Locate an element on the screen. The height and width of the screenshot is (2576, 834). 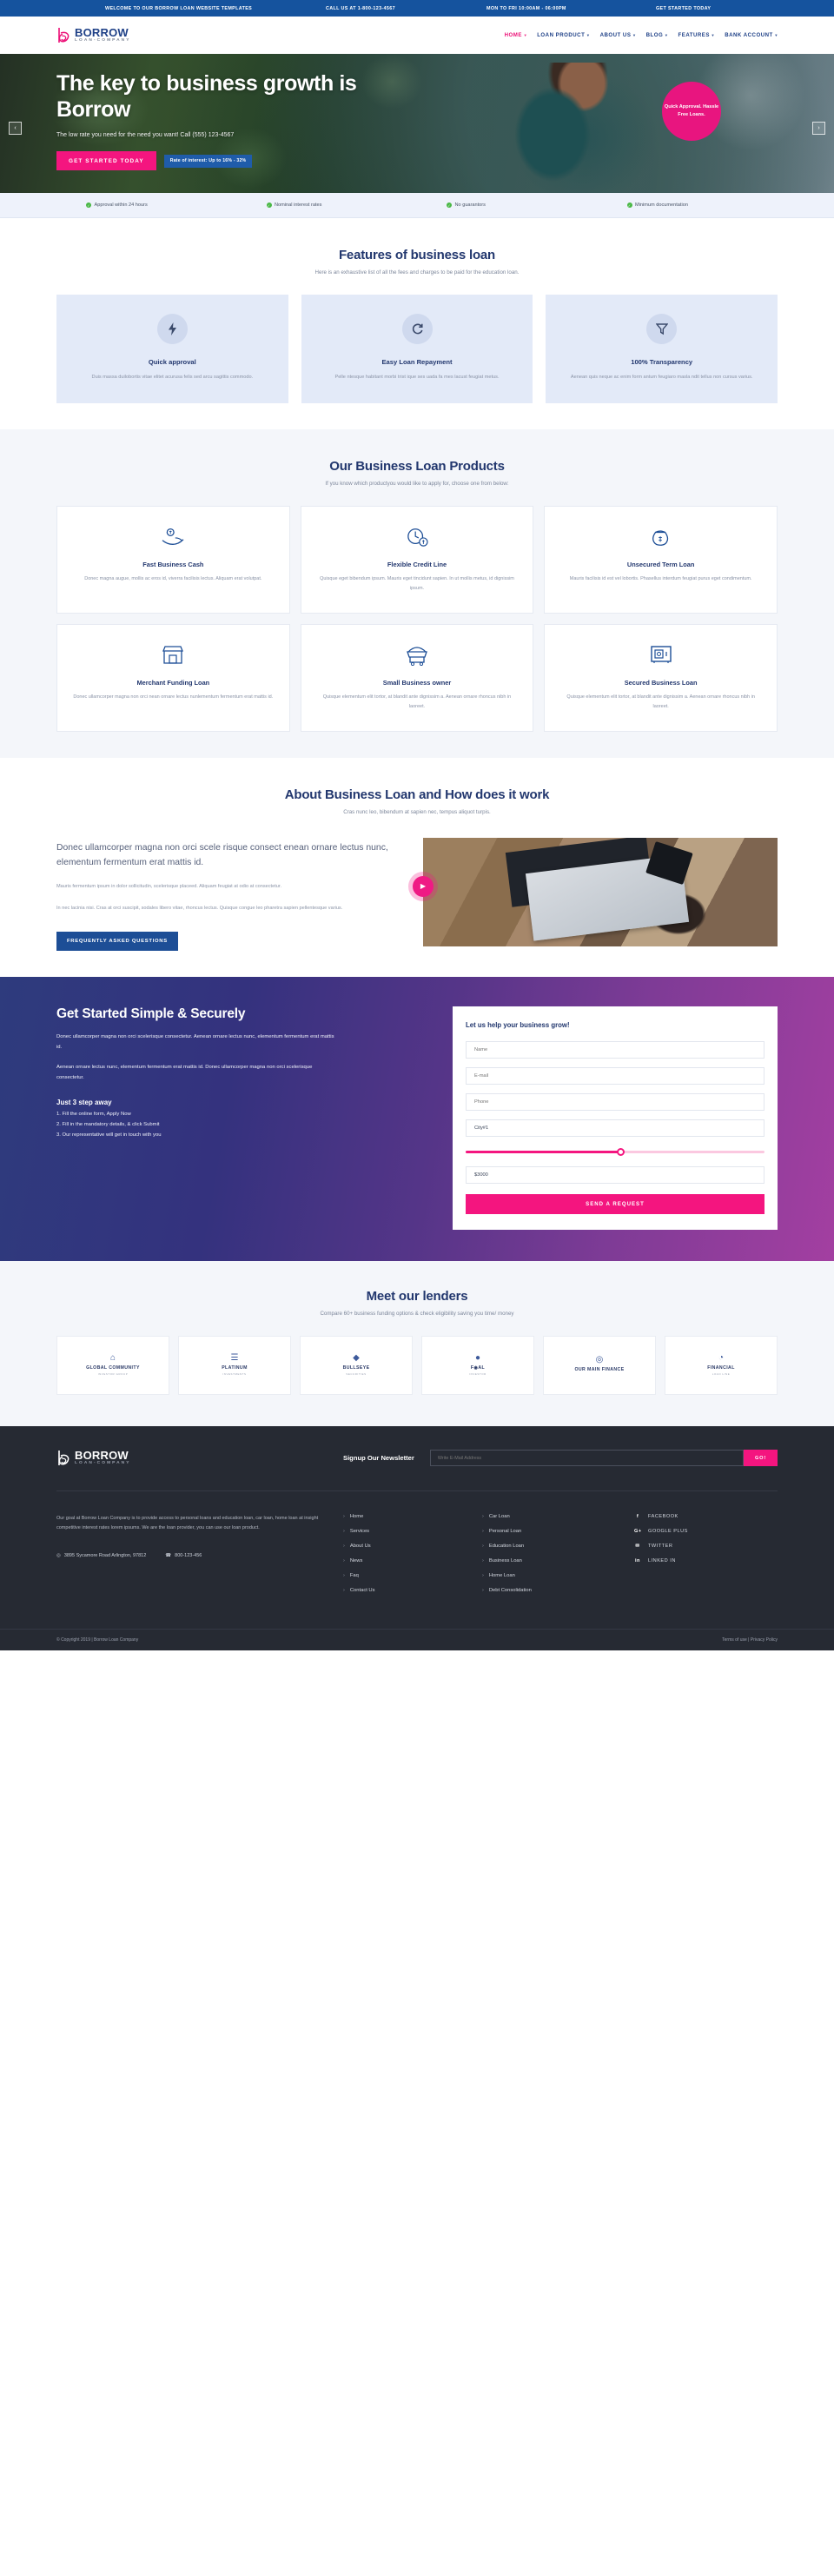
footer-link-about-us: › About Us is located at coordinates (412, 1546).